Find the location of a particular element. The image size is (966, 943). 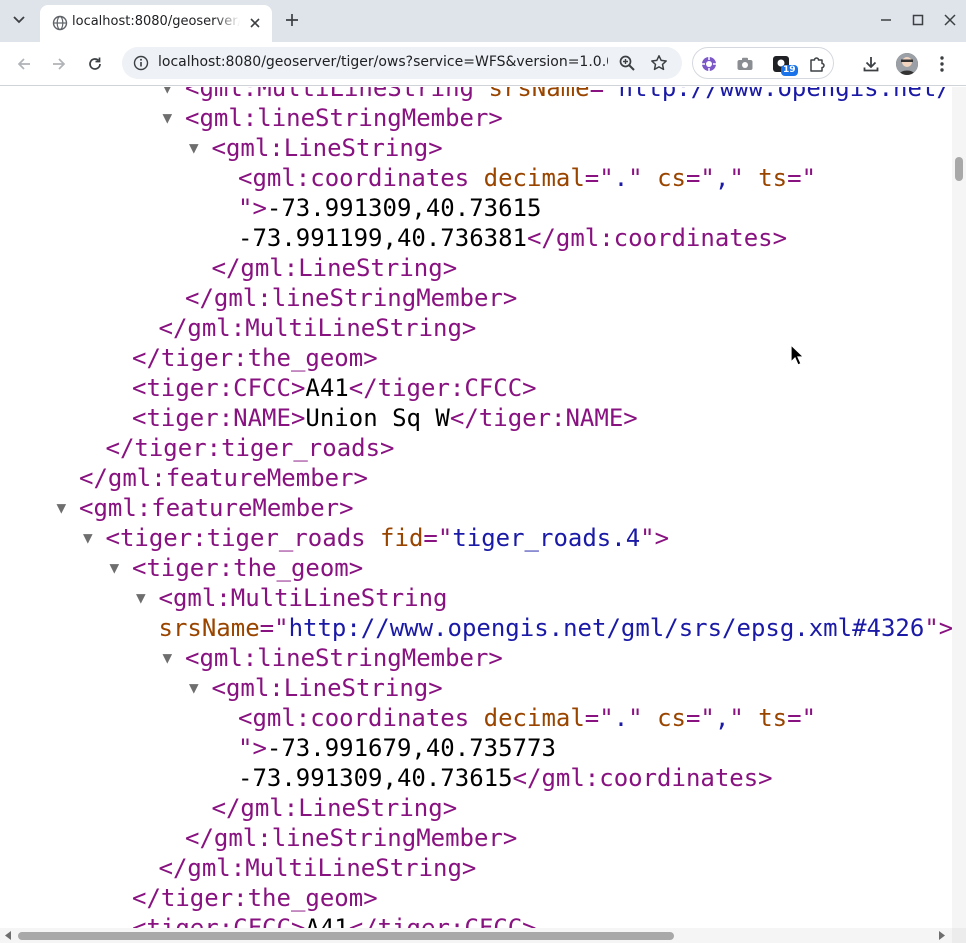

xml-line-text: -73.991199,40.736381</gml:coordinates> is located at coordinates (512, 238).